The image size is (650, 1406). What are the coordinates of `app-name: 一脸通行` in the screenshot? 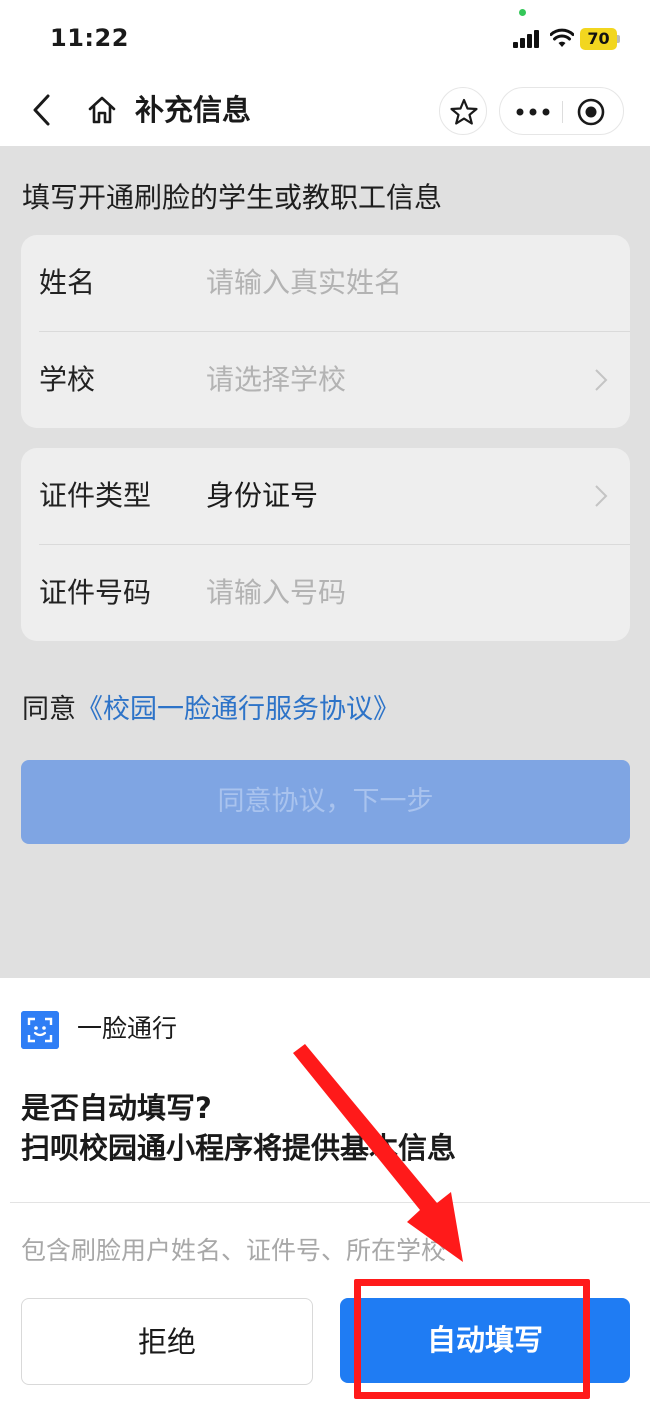 It's located at (127, 1028).